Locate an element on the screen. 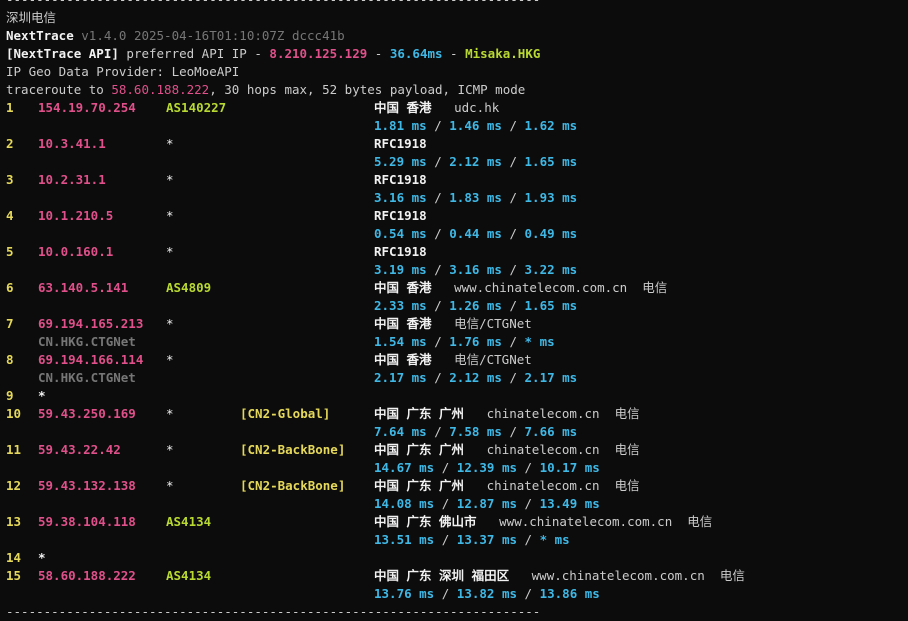 This screenshot has width=908, height=621. hop-number: 8 is located at coordinates (10, 359).